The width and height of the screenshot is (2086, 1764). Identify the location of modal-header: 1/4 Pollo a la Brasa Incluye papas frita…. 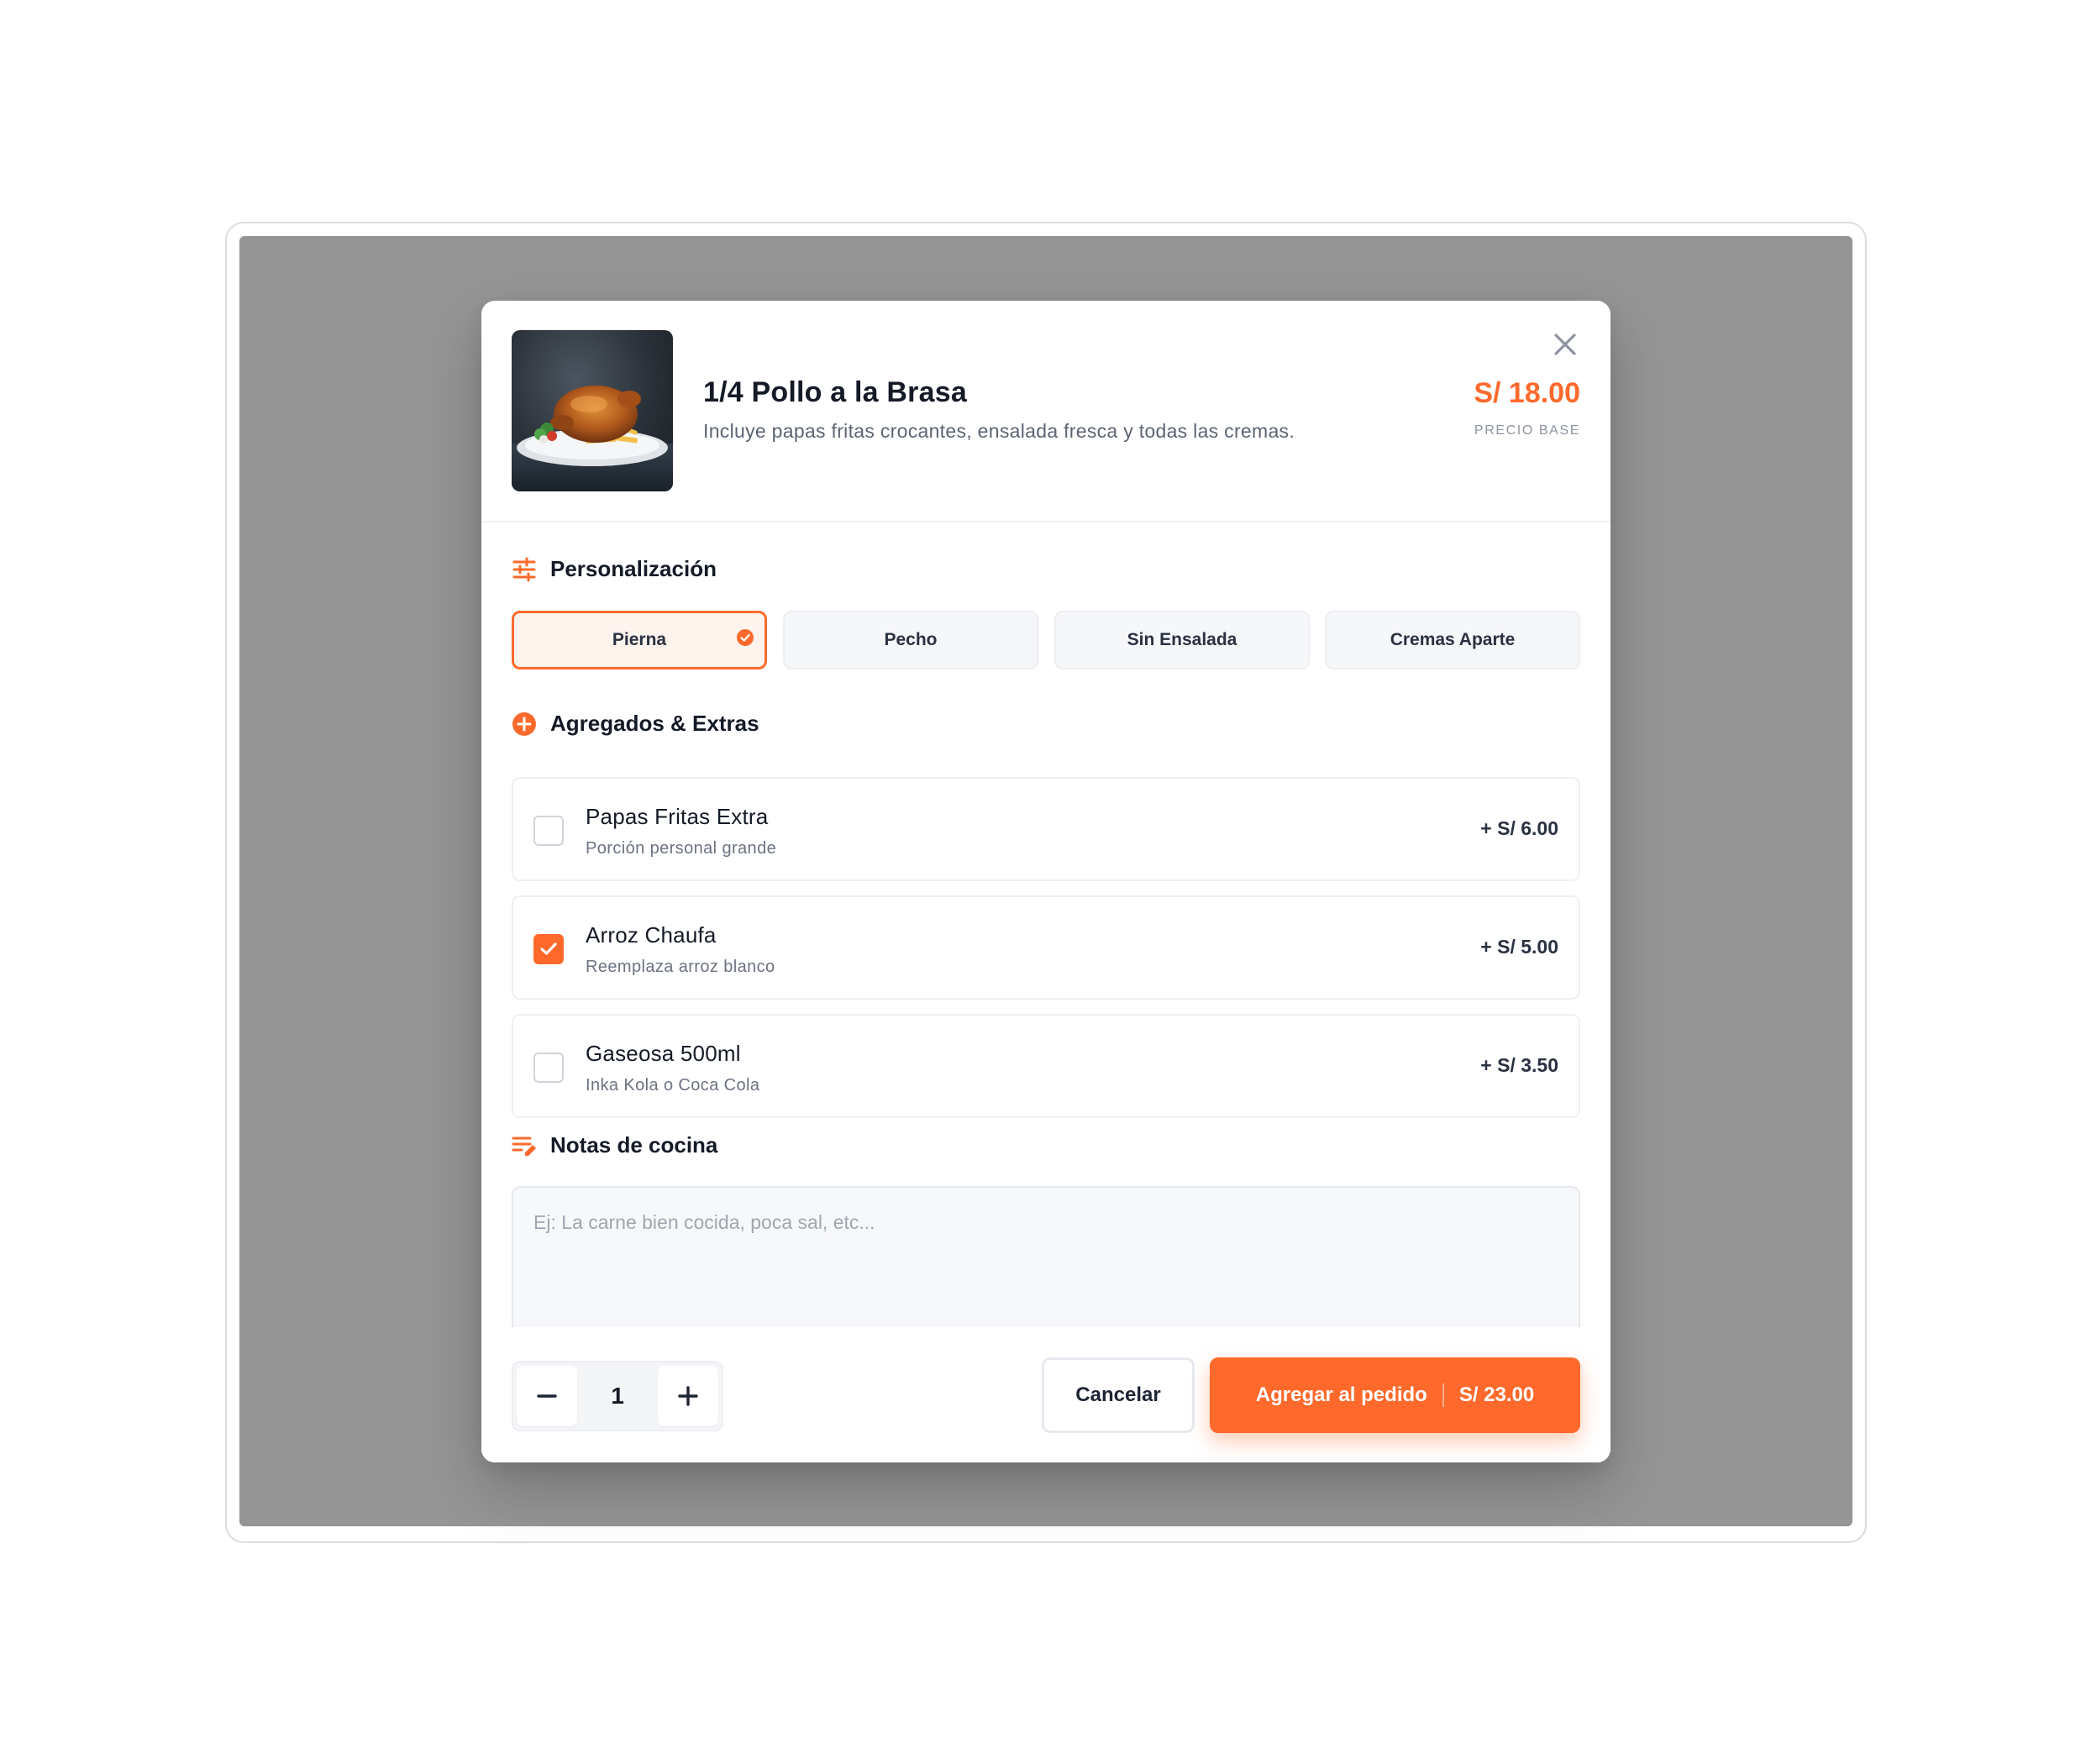
(1045, 411).